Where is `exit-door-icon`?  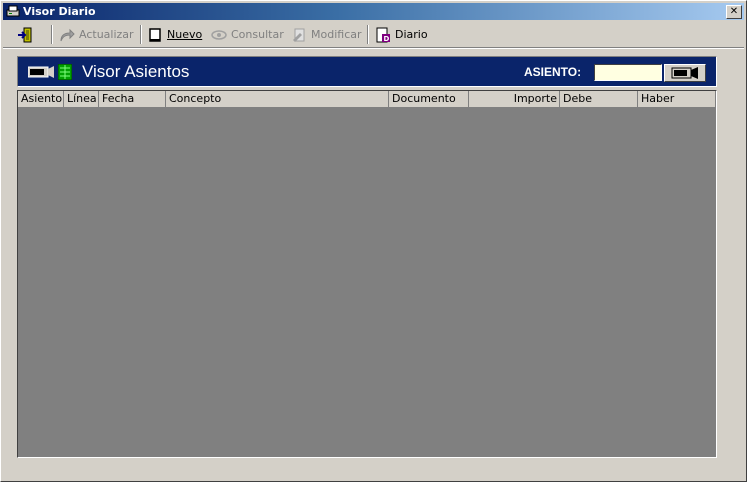 exit-door-icon is located at coordinates (25, 34).